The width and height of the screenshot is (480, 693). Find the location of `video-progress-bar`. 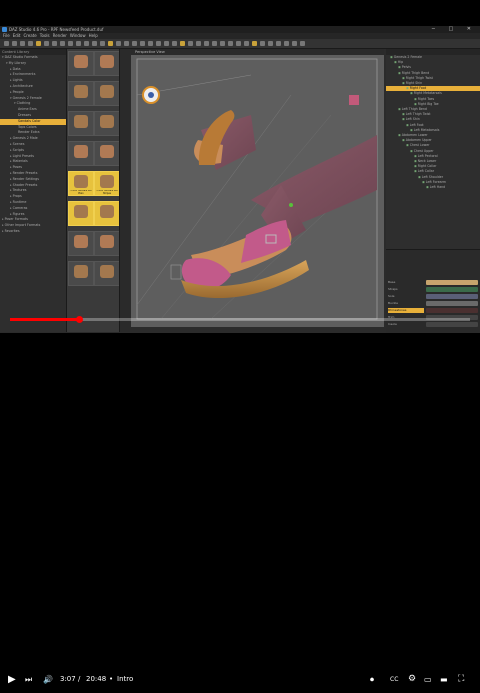

video-progress-bar is located at coordinates (240, 319).